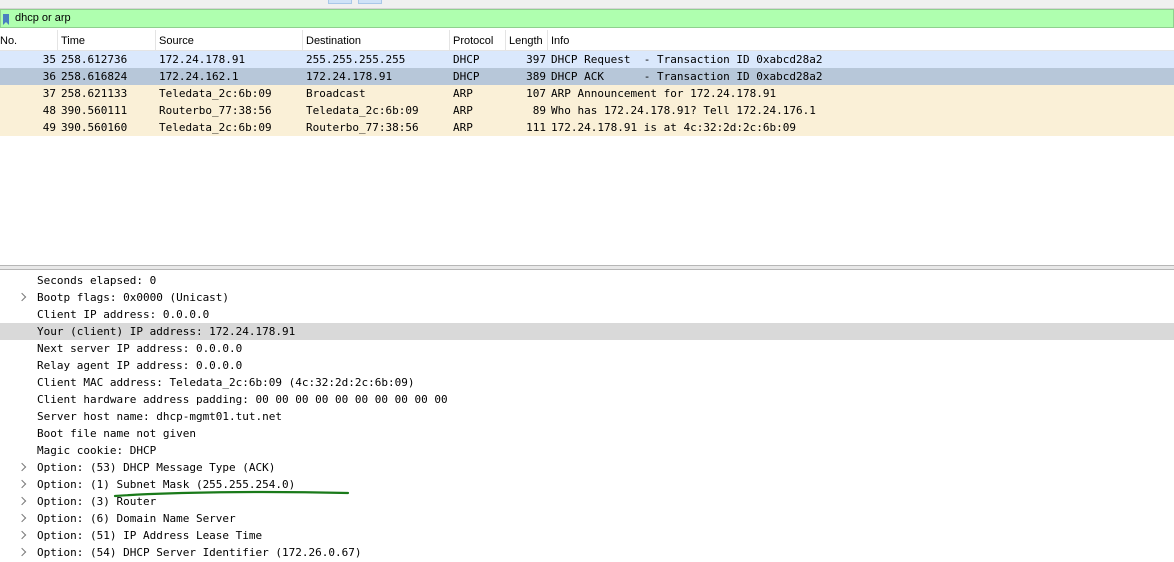 The height and width of the screenshot is (562, 1174). I want to click on packet-destination: Teledata_2c:6b:09, so click(362, 110).